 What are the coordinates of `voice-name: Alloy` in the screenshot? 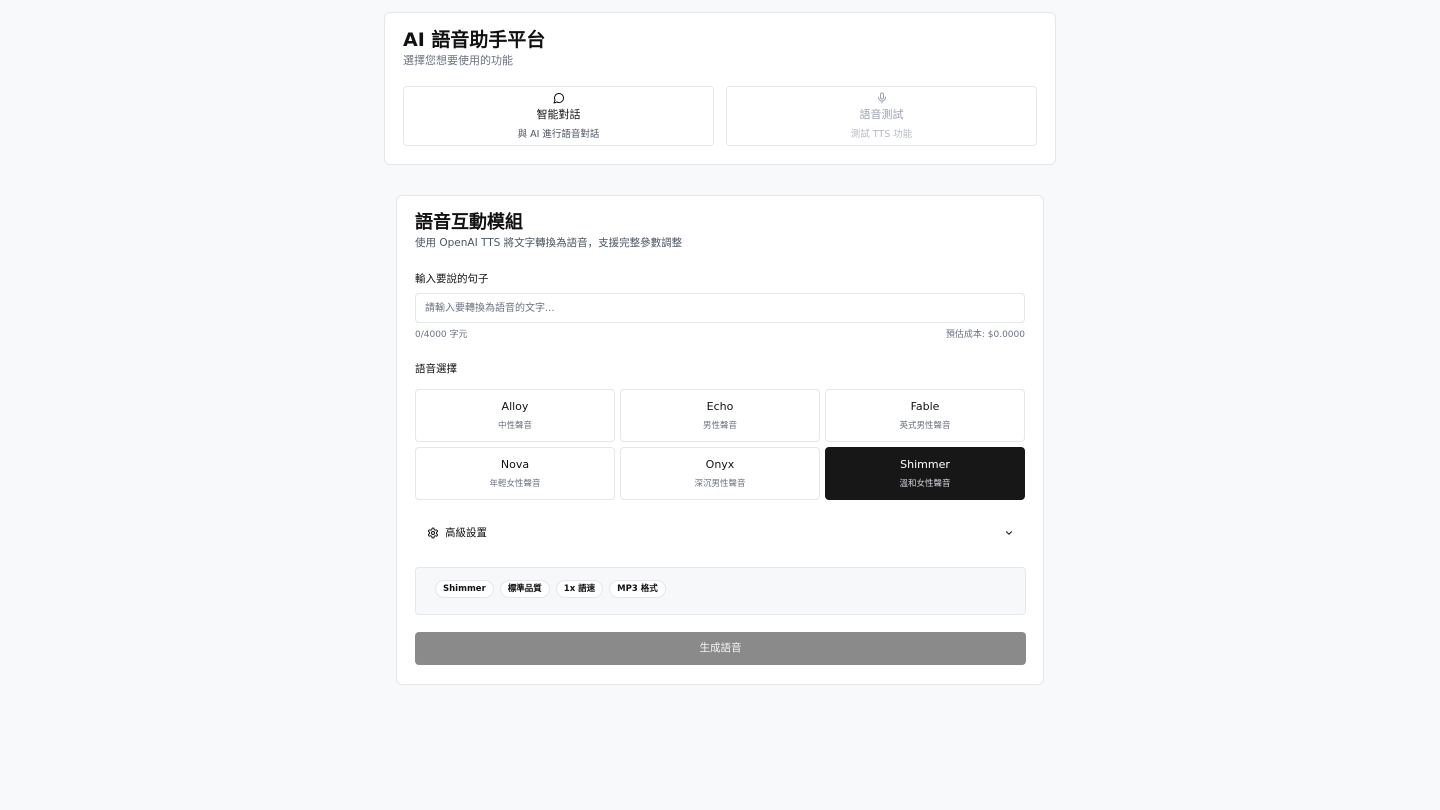 It's located at (515, 406).